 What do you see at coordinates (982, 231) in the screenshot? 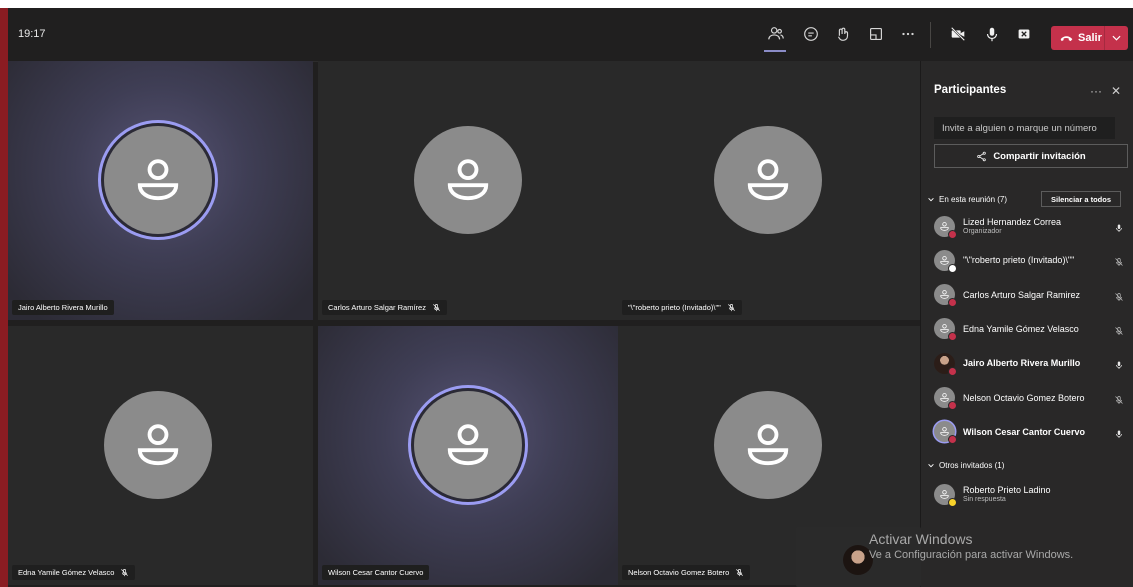
I see `participant-role: Organizador` at bounding box center [982, 231].